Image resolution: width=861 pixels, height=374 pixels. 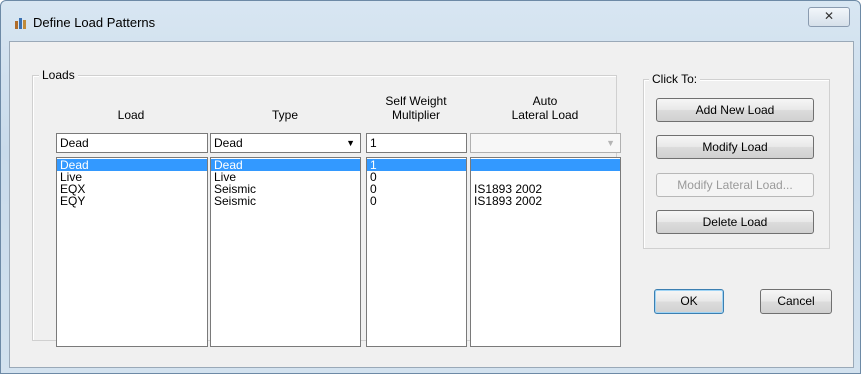 What do you see at coordinates (285, 143) in the screenshot?
I see `load-type-dropdown: Dead ▼` at bounding box center [285, 143].